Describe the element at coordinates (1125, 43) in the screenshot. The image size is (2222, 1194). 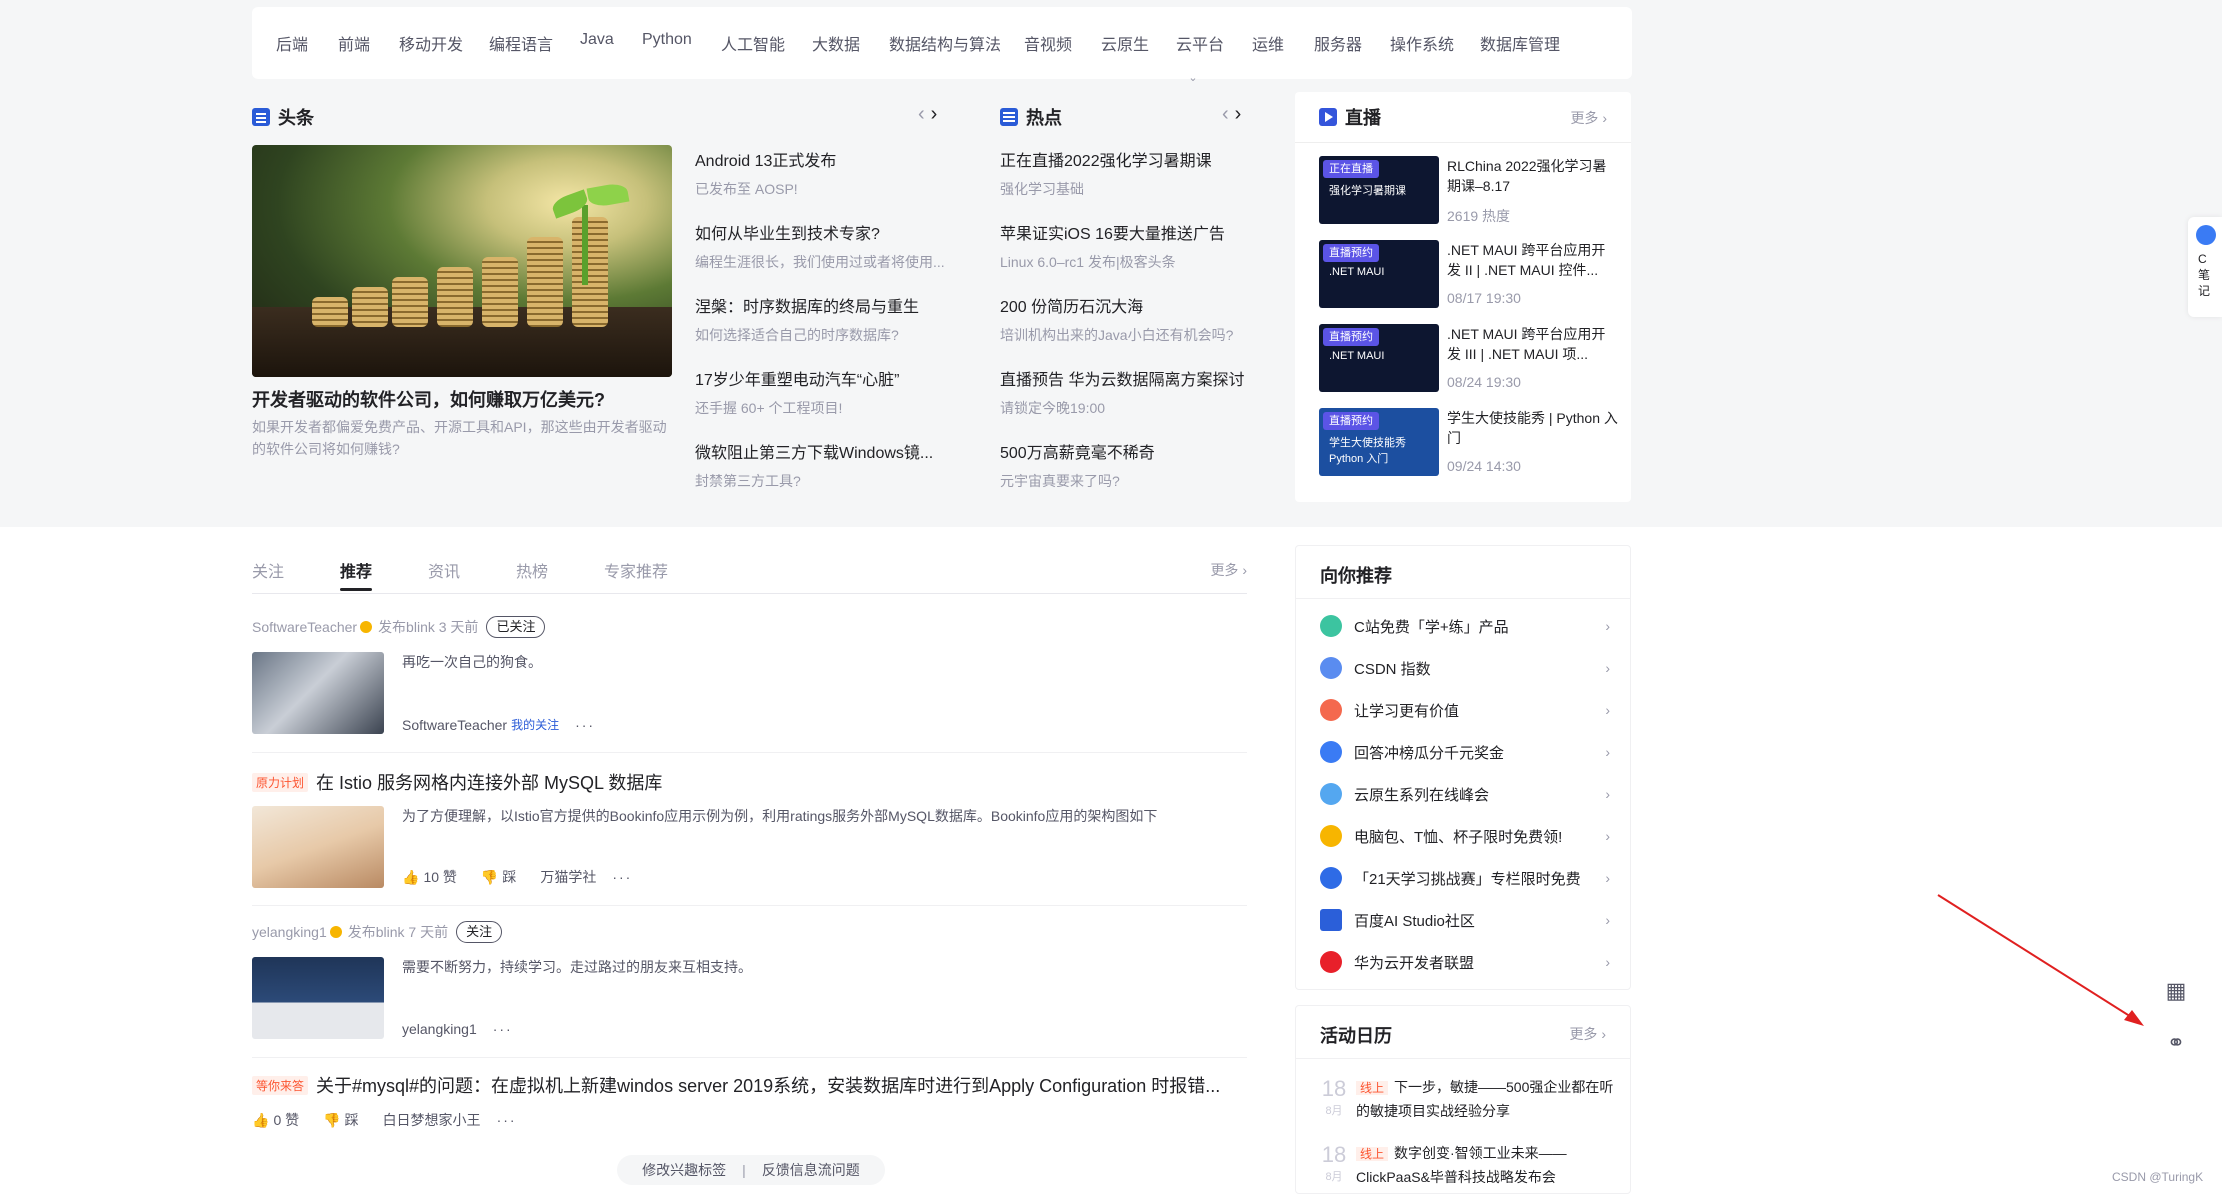
I see `category-item: 云原生` at that location.